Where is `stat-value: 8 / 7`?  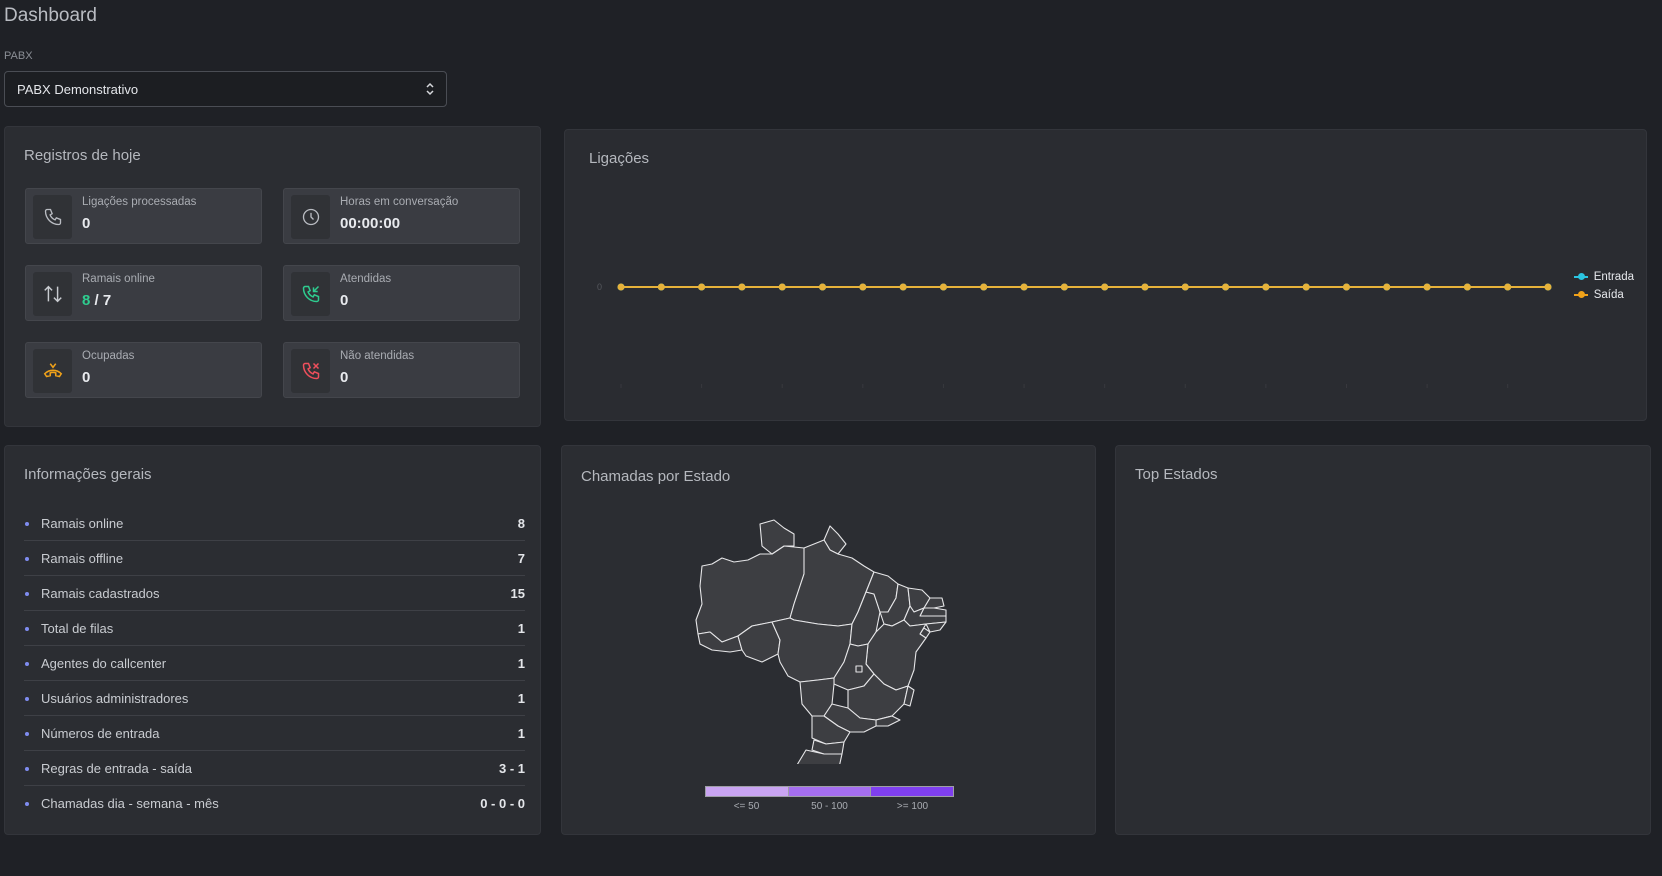 stat-value: 8 / 7 is located at coordinates (96, 300).